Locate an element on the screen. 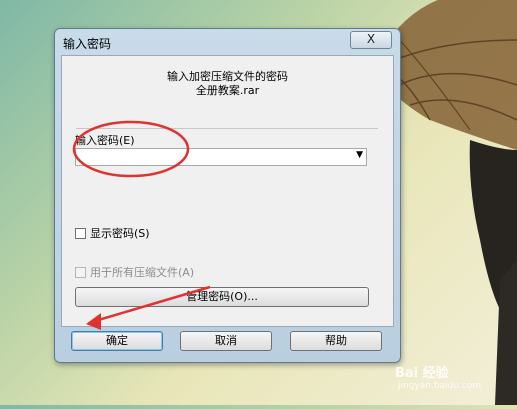 Image resolution: width=517 pixels, height=409 pixels. use-for-all-checkbox-row: 用于所有压缩文件(A) is located at coordinates (134, 272).